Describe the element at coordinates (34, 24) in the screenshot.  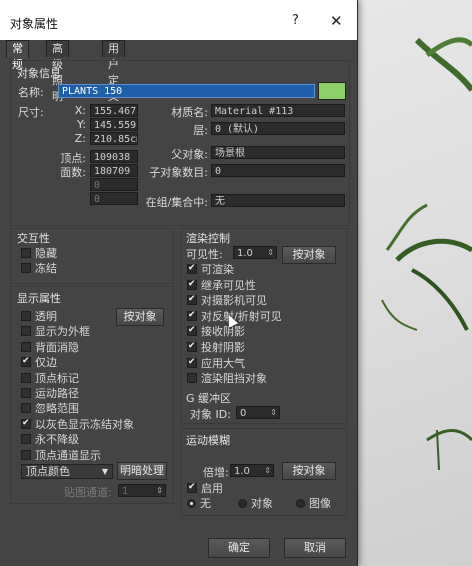
I see `dialog-title: 对象属性` at that location.